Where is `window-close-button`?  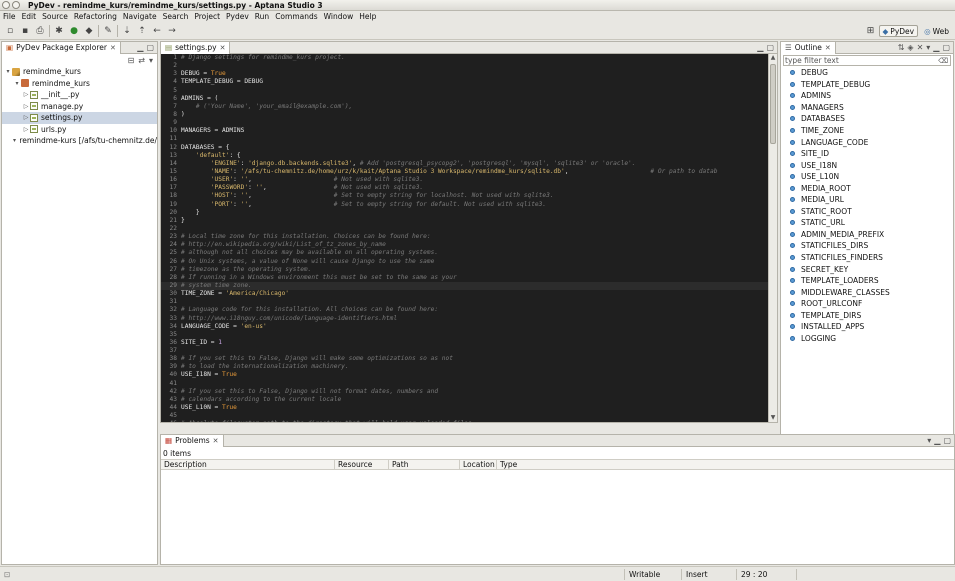 window-close-button is located at coordinates (6, 5).